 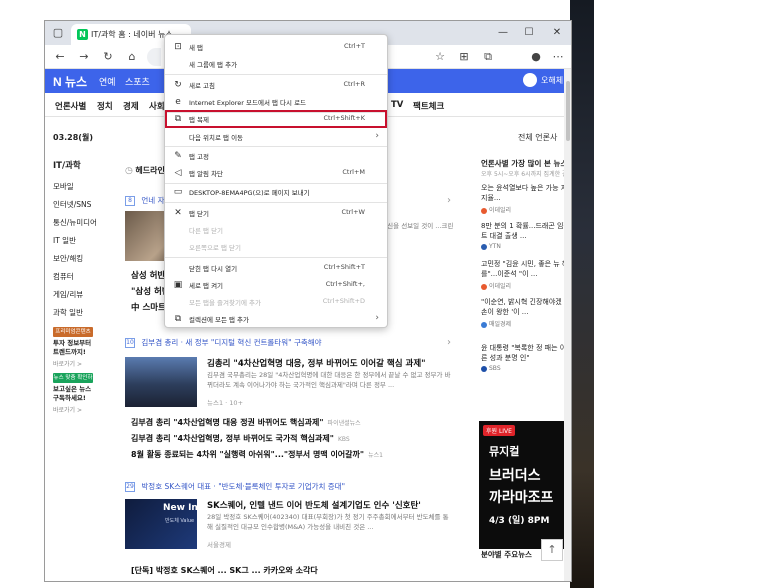 What do you see at coordinates (84, 57) in the screenshot?
I see `forward-arrow-icon: →` at bounding box center [84, 57].